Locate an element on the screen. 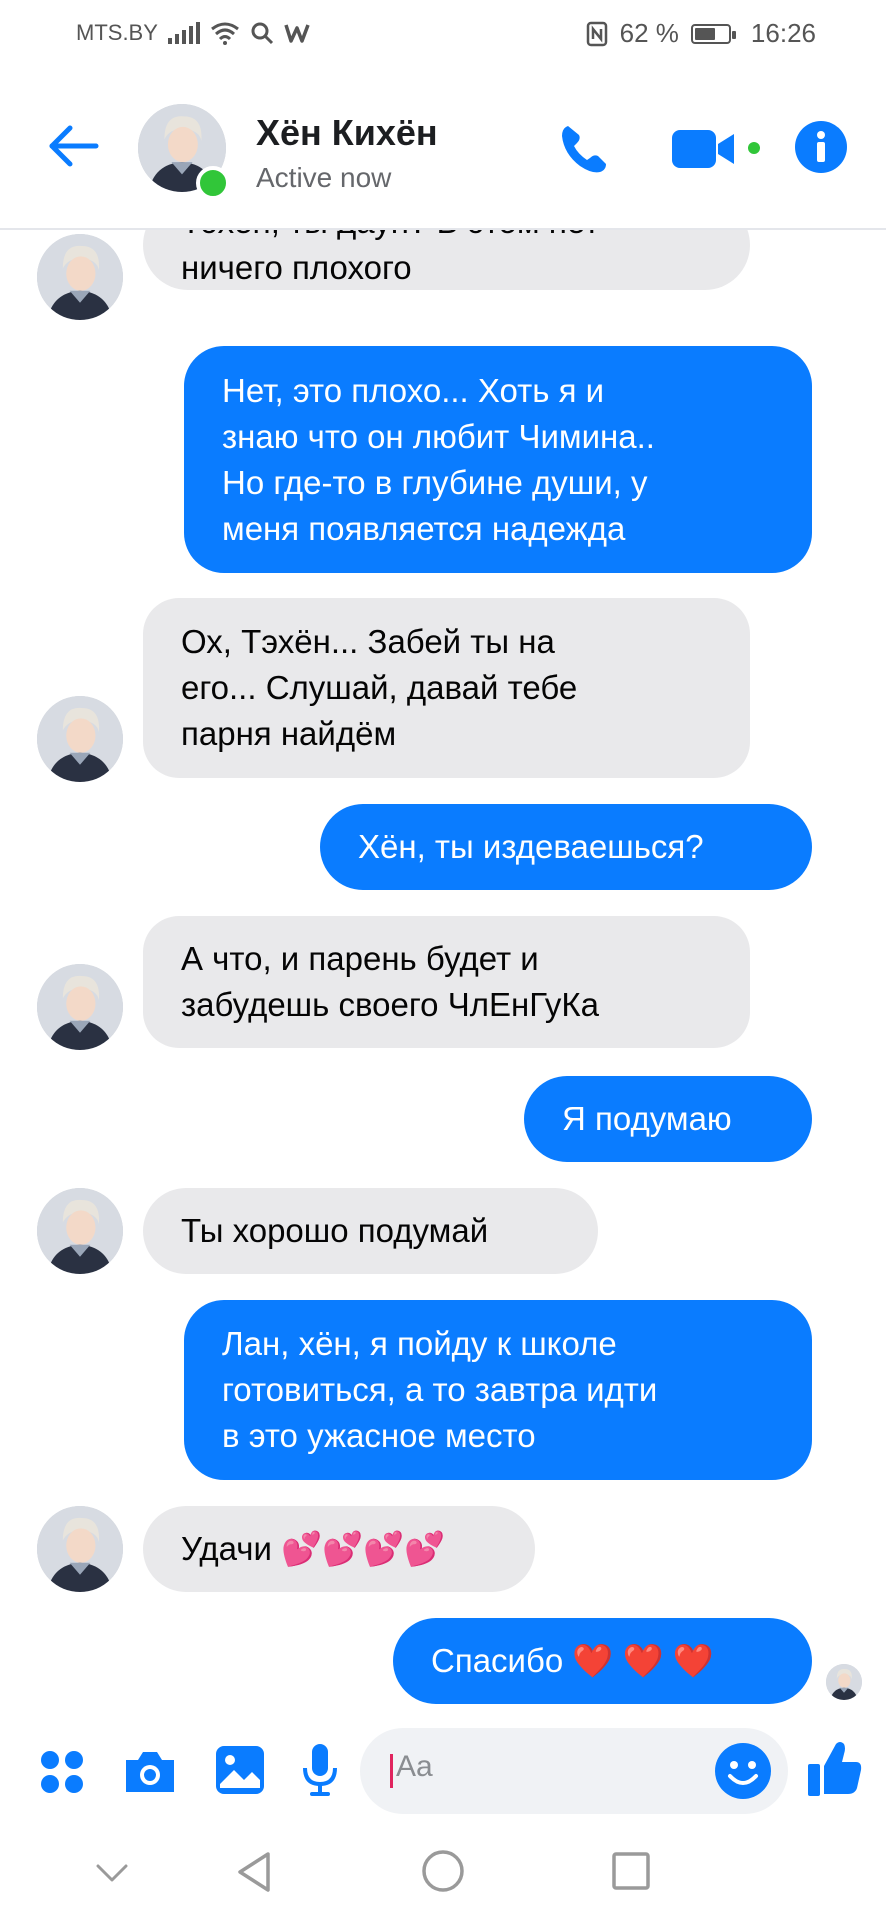  nfc-icon is located at coordinates (596, 33).